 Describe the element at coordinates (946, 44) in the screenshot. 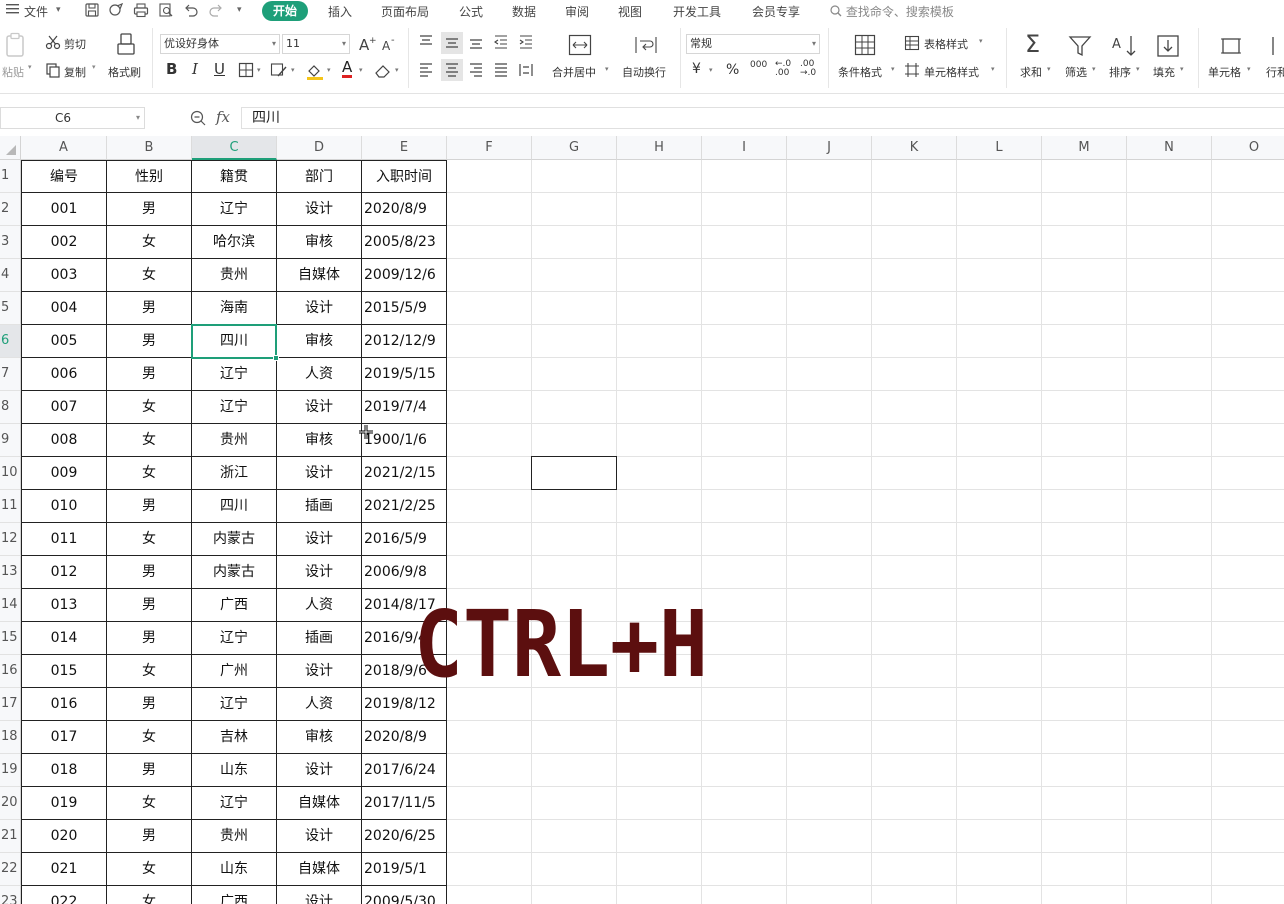

I see `table-style-button: 表格样式` at that location.